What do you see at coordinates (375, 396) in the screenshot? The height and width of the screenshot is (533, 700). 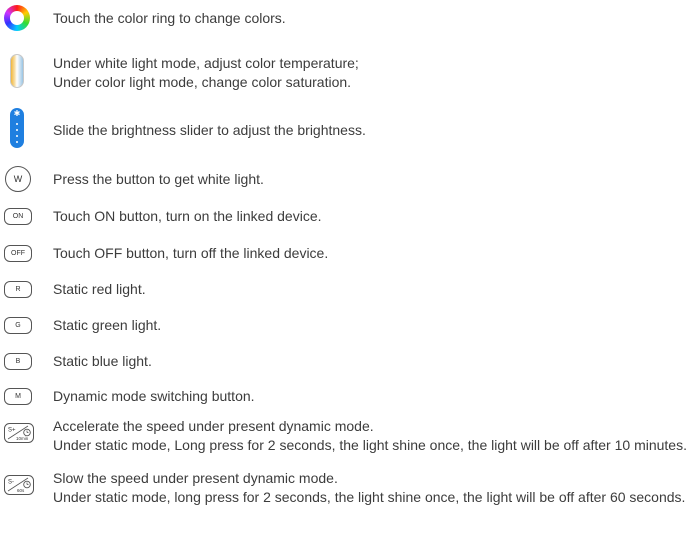 I see `instruction-text: Dynamic mode switching button.` at bounding box center [375, 396].